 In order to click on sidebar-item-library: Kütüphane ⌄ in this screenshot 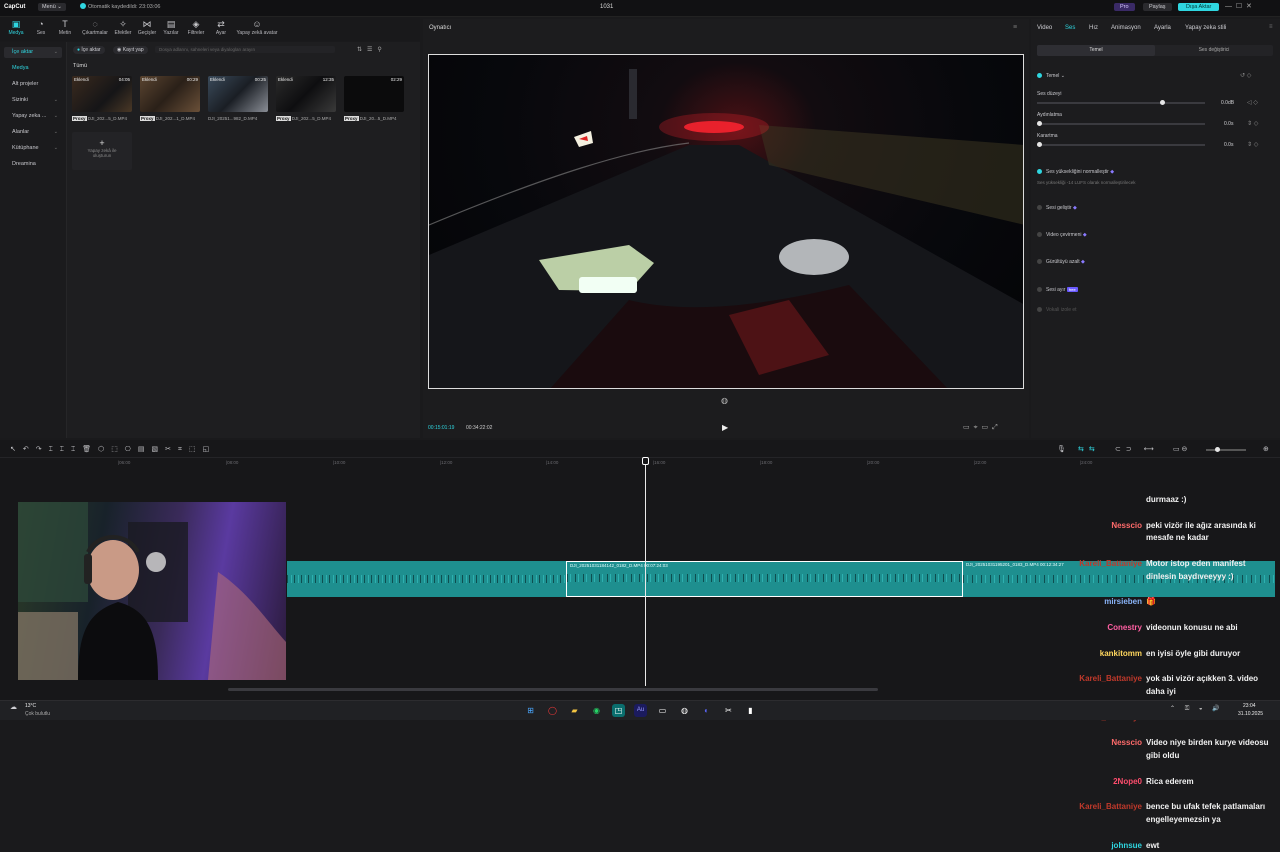, I will do `click(33, 148)`.